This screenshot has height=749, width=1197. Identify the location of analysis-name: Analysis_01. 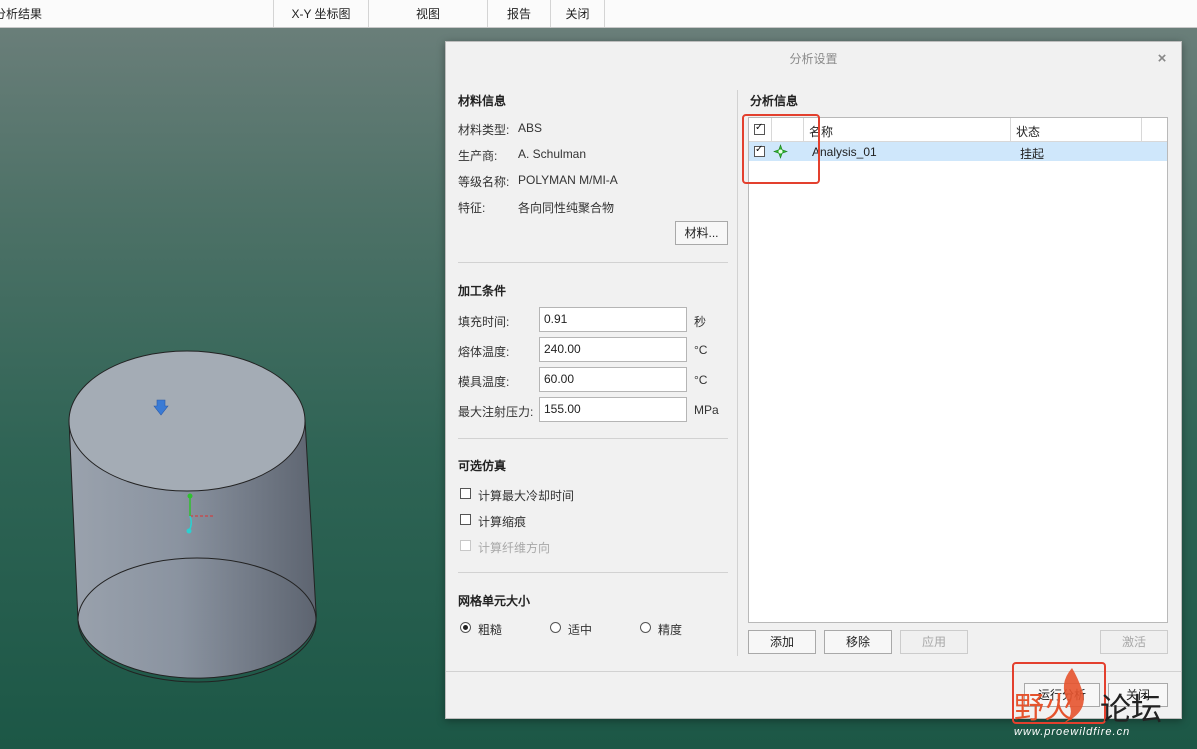
(844, 152).